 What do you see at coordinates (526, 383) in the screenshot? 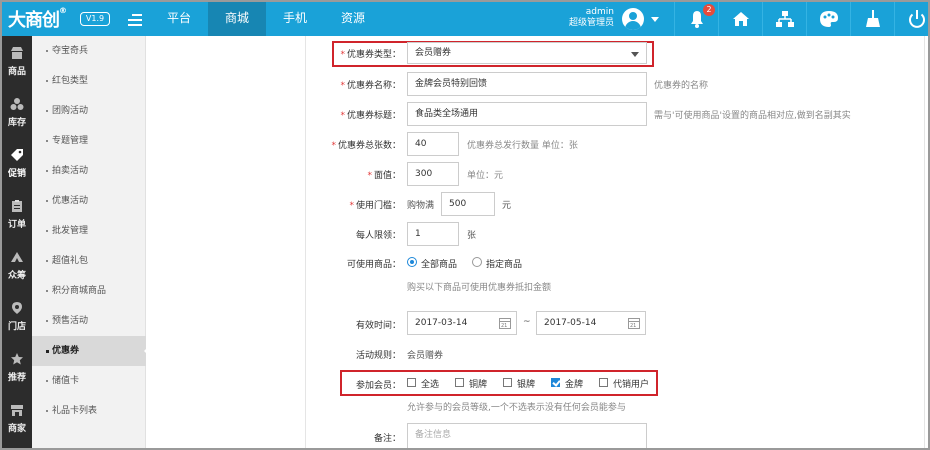
I see `checkbox-silver-label: 银牌` at bounding box center [526, 383].